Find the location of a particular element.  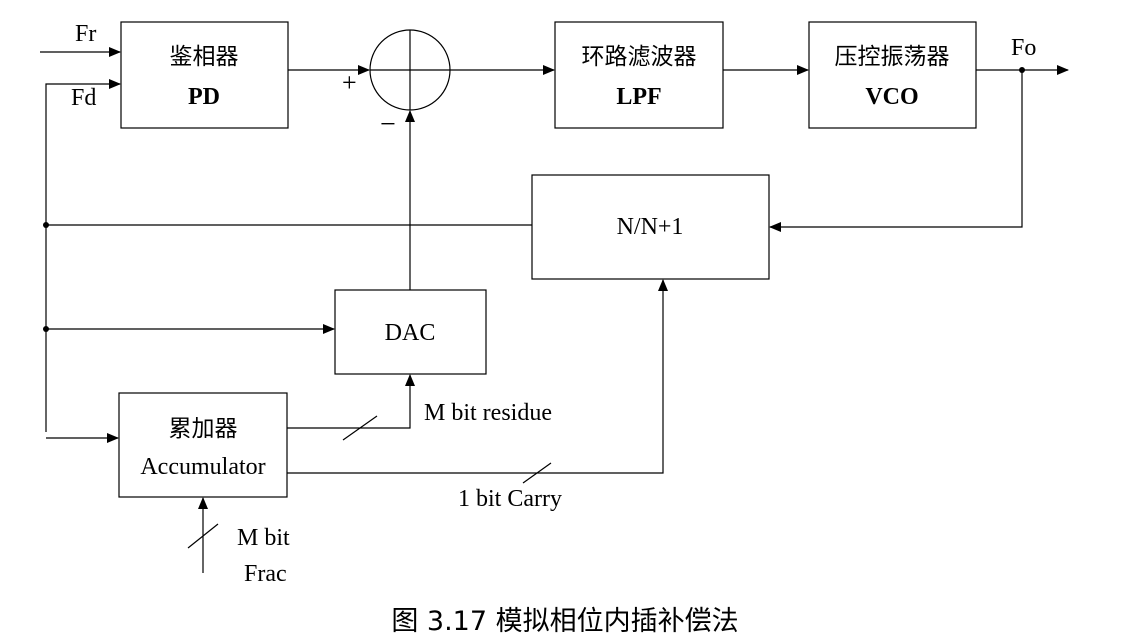

vco-block-en-label: VCO is located at coordinates (891, 97).